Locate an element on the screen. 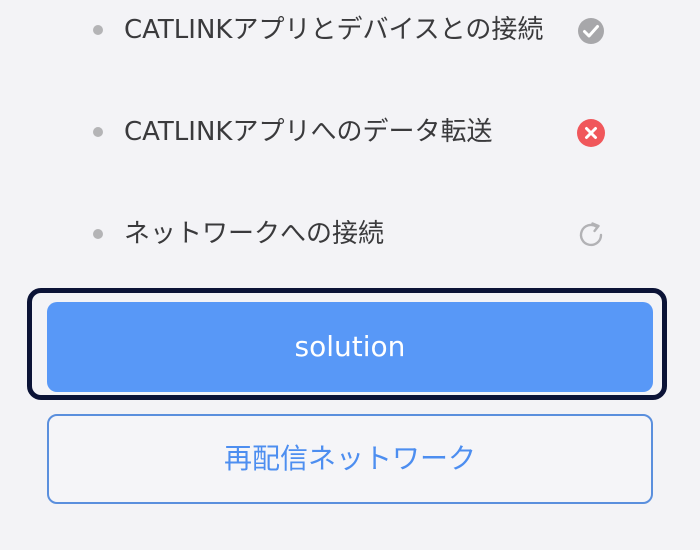 The width and height of the screenshot is (700, 550). solution-button: solution is located at coordinates (350, 347).